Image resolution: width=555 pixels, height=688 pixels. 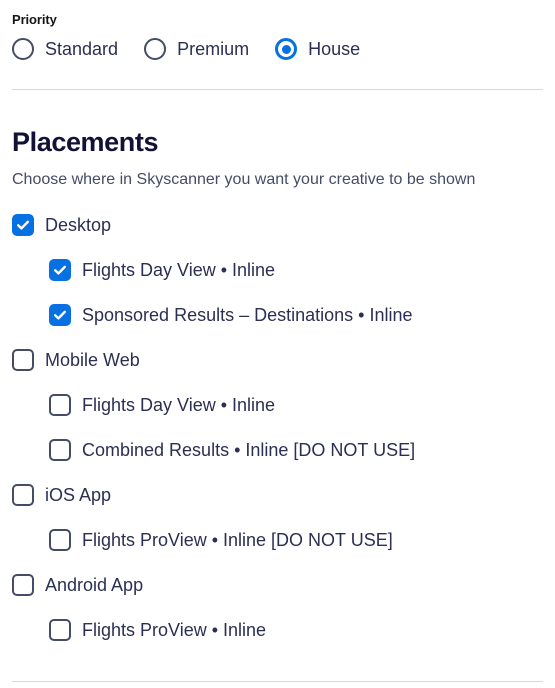 What do you see at coordinates (277, 495) in the screenshot?
I see `placement-group-row: iOS App` at bounding box center [277, 495].